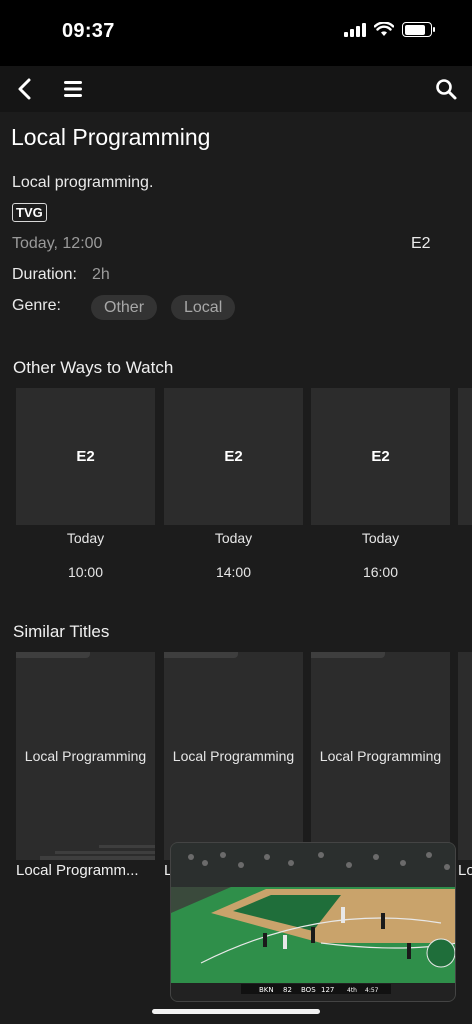 This screenshot has width=472, height=1024. I want to click on genre-chip-other: Other, so click(124, 307).